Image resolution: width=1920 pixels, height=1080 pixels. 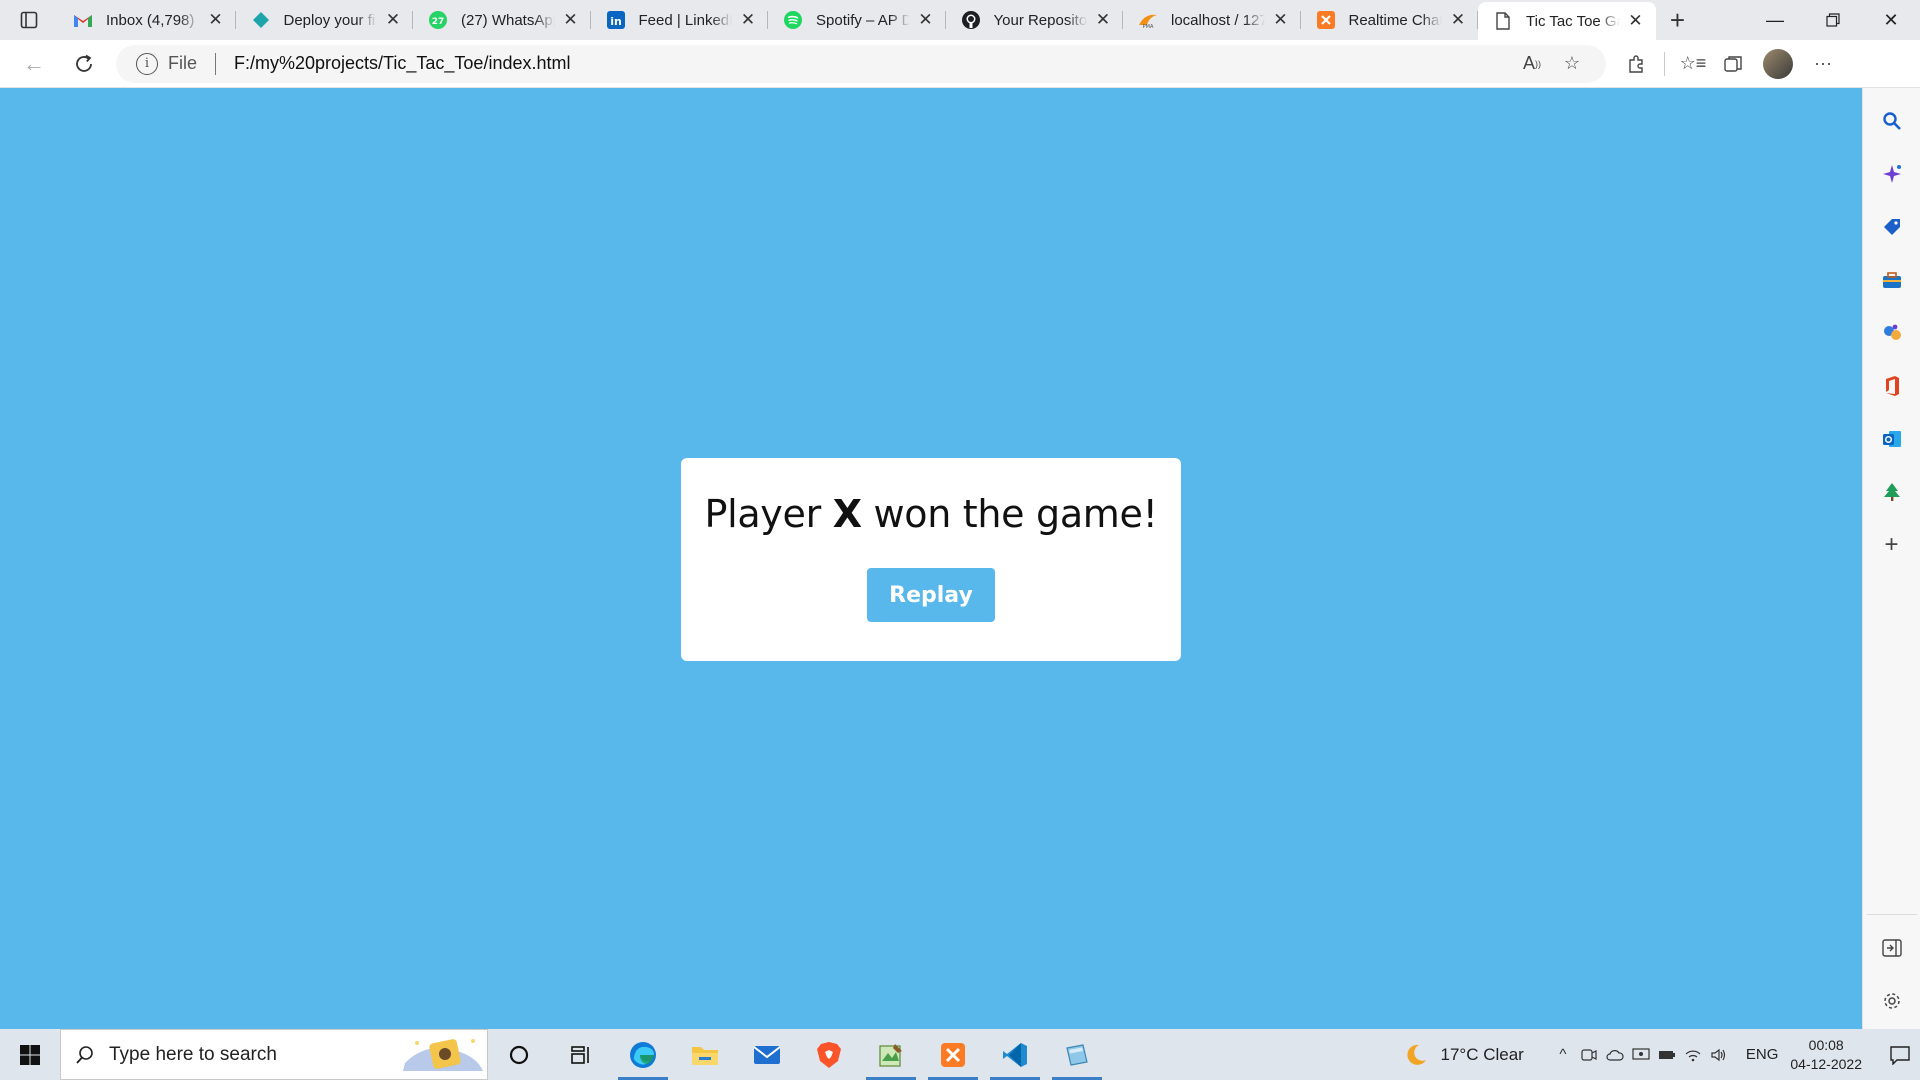 What do you see at coordinates (705, 1054) in the screenshot?
I see `taskbar-file-explorer` at bounding box center [705, 1054].